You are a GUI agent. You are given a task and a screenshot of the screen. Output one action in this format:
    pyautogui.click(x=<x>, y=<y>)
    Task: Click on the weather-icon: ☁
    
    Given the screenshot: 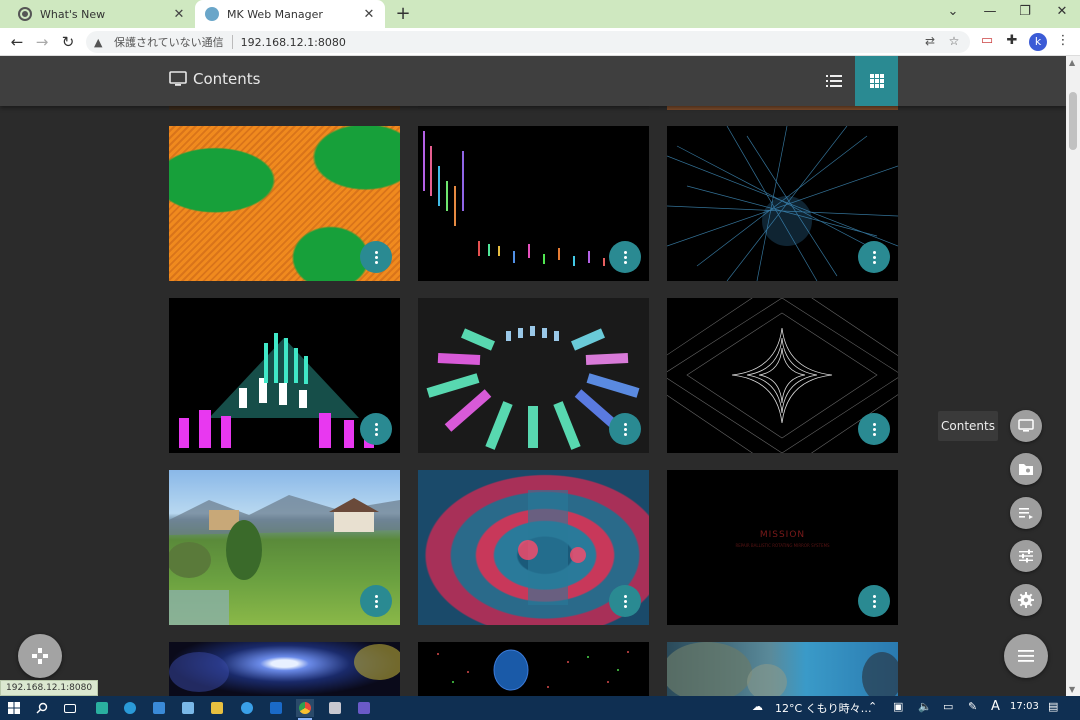 What is the action you would take?
    pyautogui.click(x=757, y=706)
    